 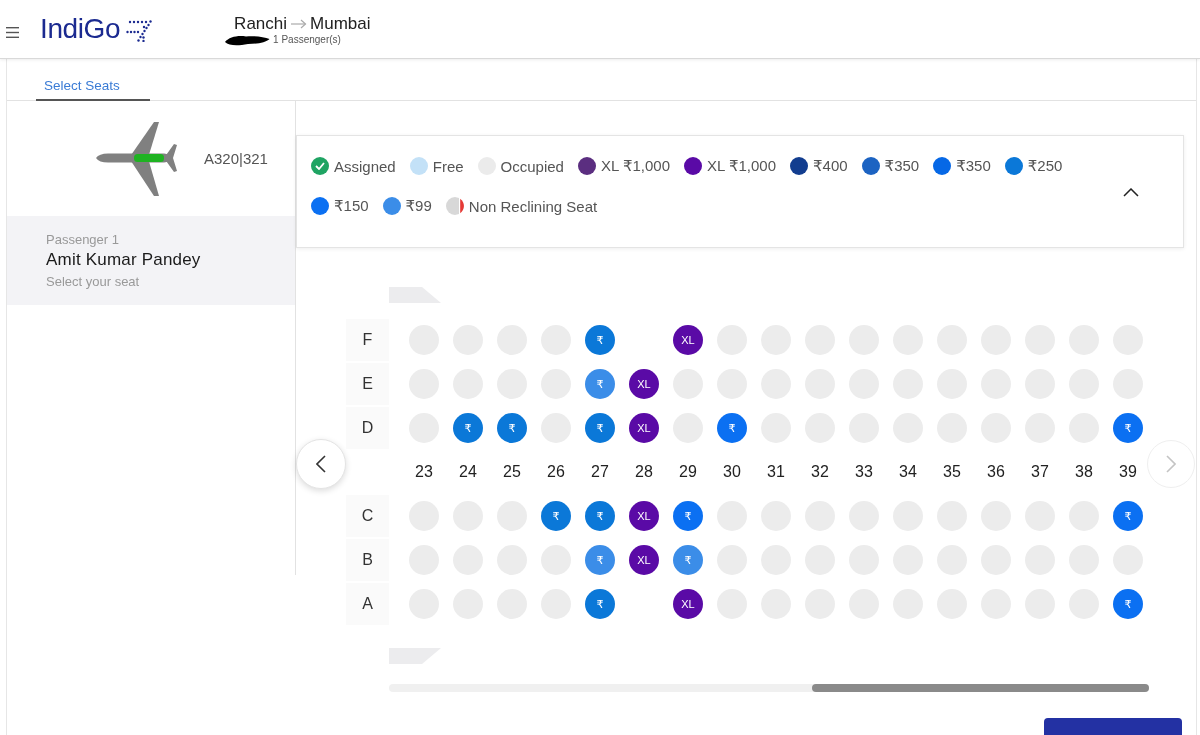 What do you see at coordinates (12, 32) in the screenshot?
I see `menu-icon` at bounding box center [12, 32].